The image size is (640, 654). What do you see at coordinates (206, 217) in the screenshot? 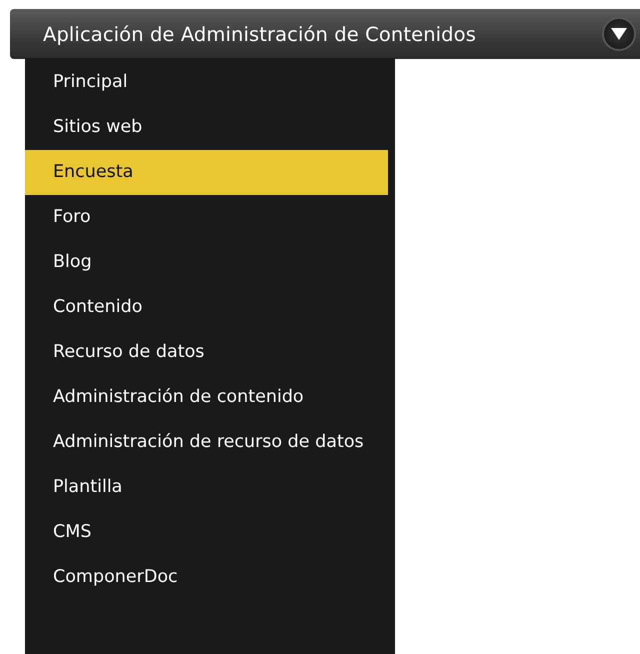
I see `menu-item: Foro` at bounding box center [206, 217].